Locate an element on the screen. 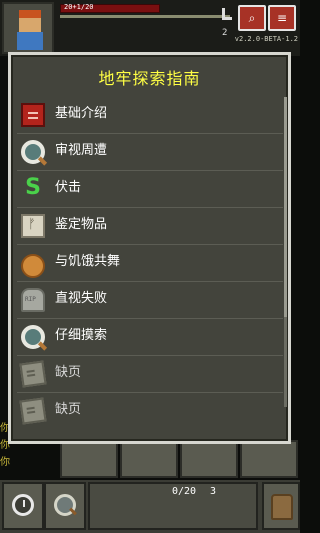 This screenshot has width=320, height=533. health-text: 20+1/20 is located at coordinates (79, 7).